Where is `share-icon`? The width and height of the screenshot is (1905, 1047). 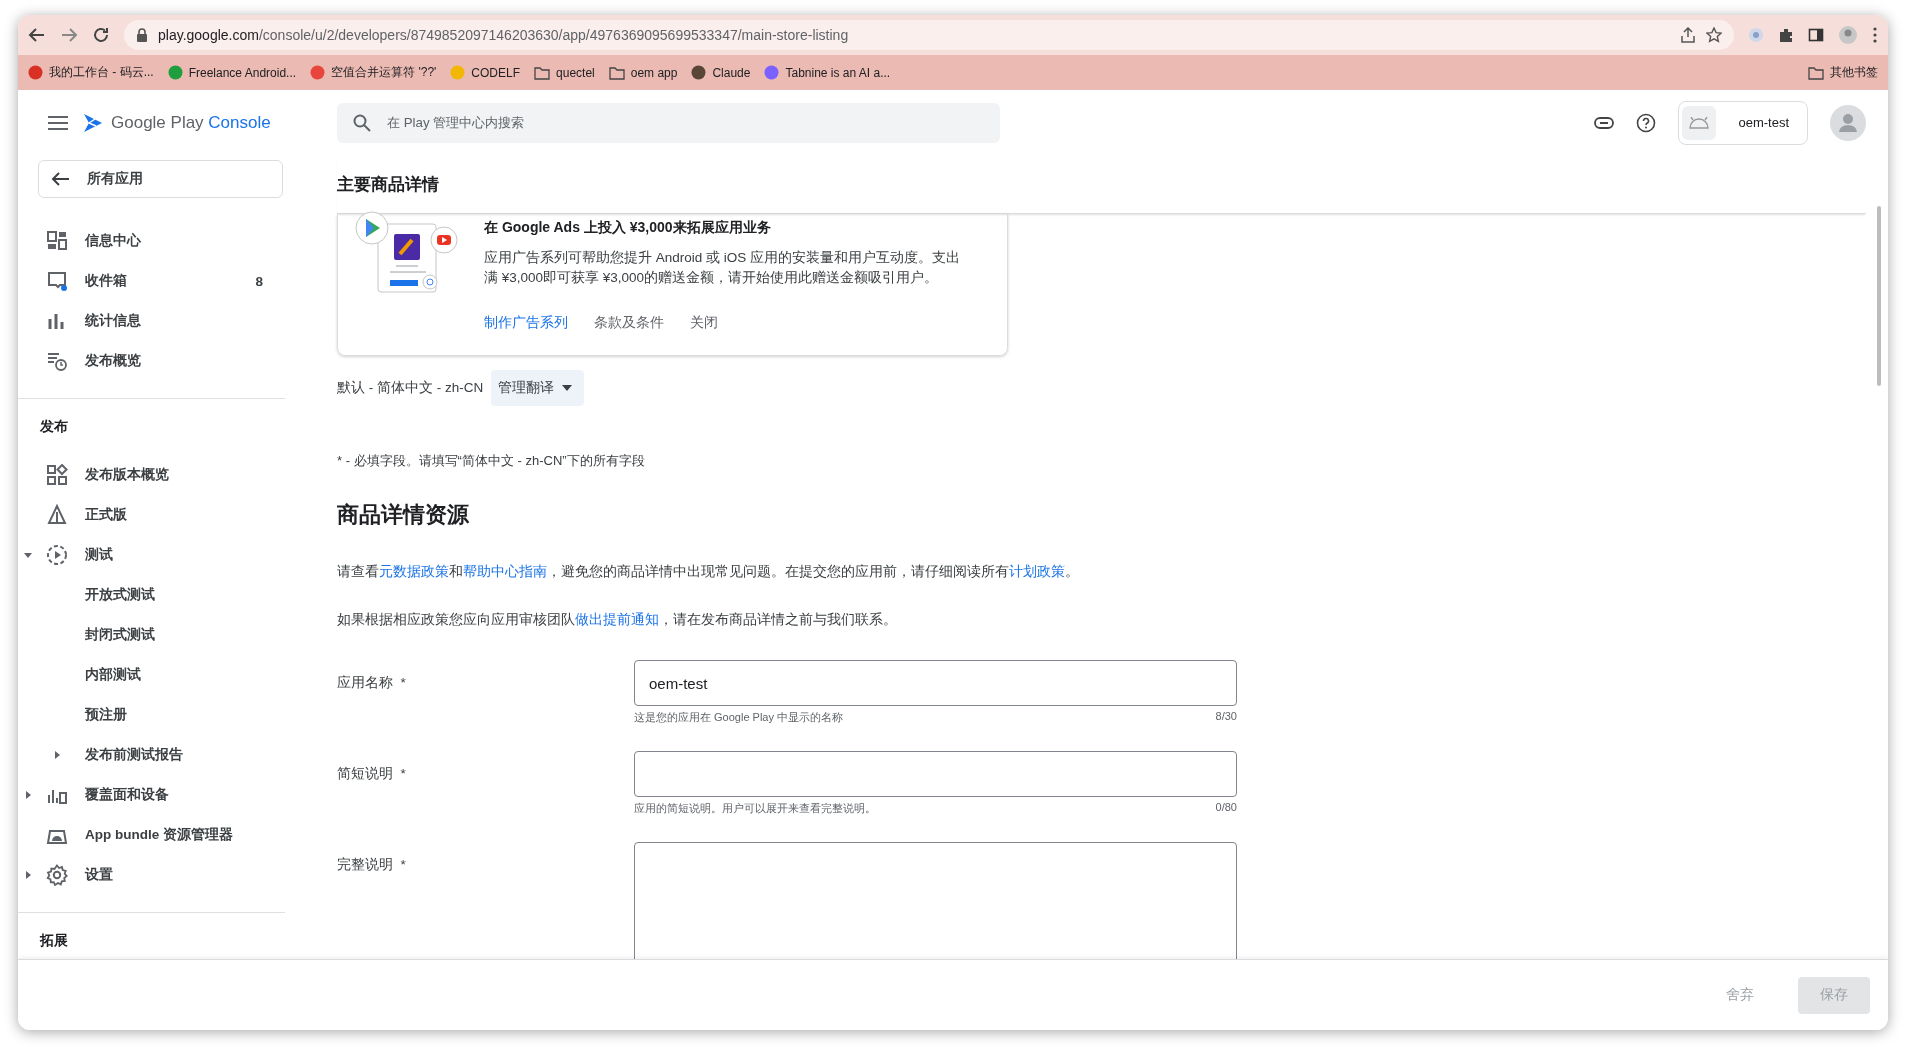 share-icon is located at coordinates (1688, 35).